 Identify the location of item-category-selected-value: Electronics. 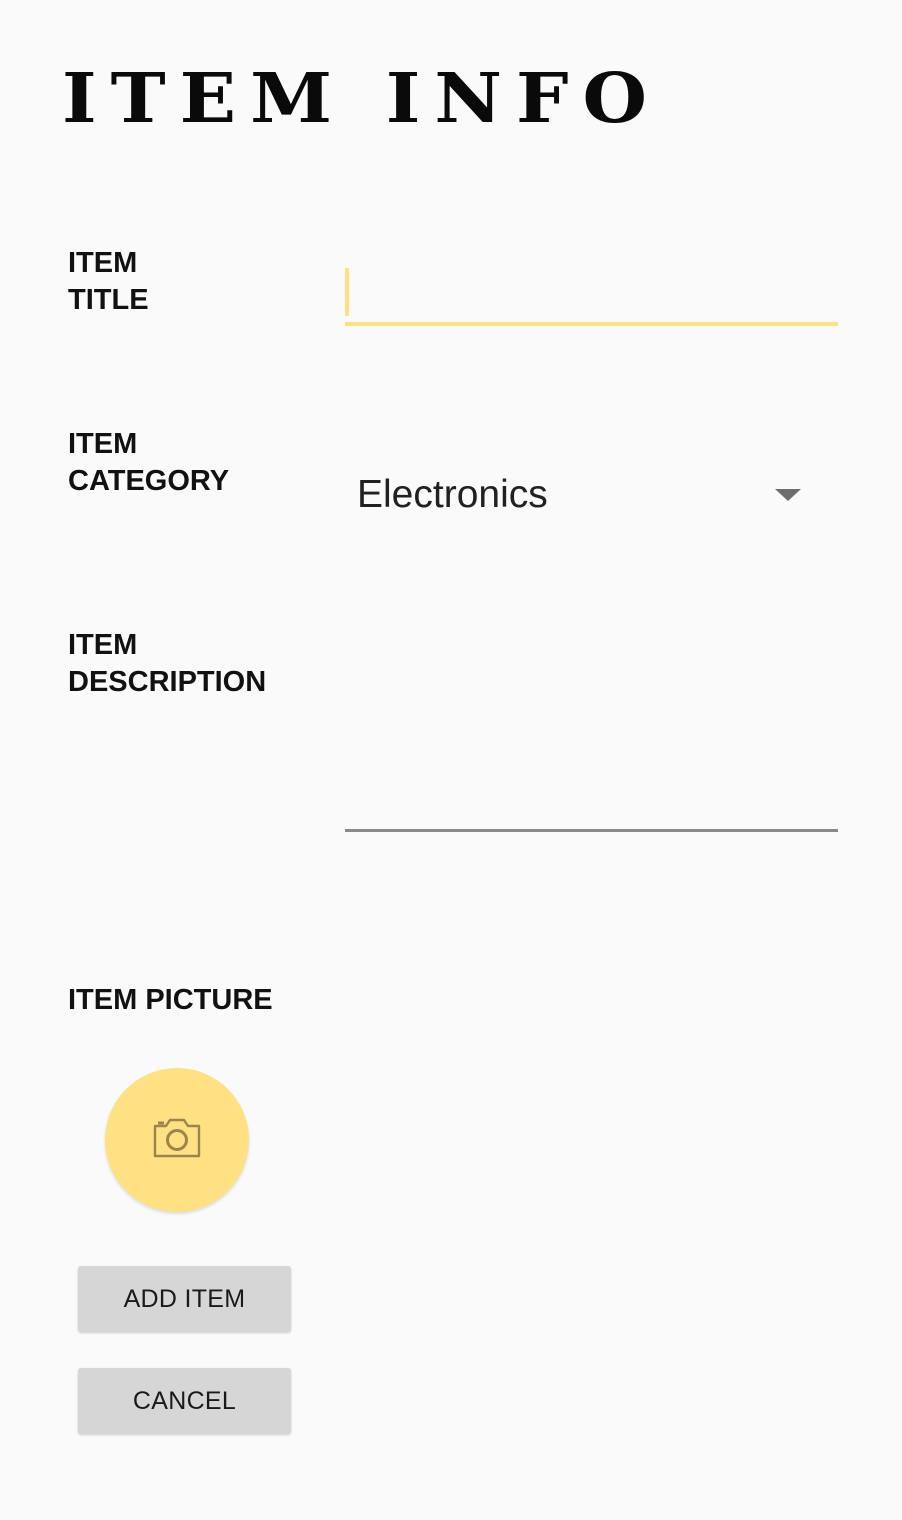
(452, 494).